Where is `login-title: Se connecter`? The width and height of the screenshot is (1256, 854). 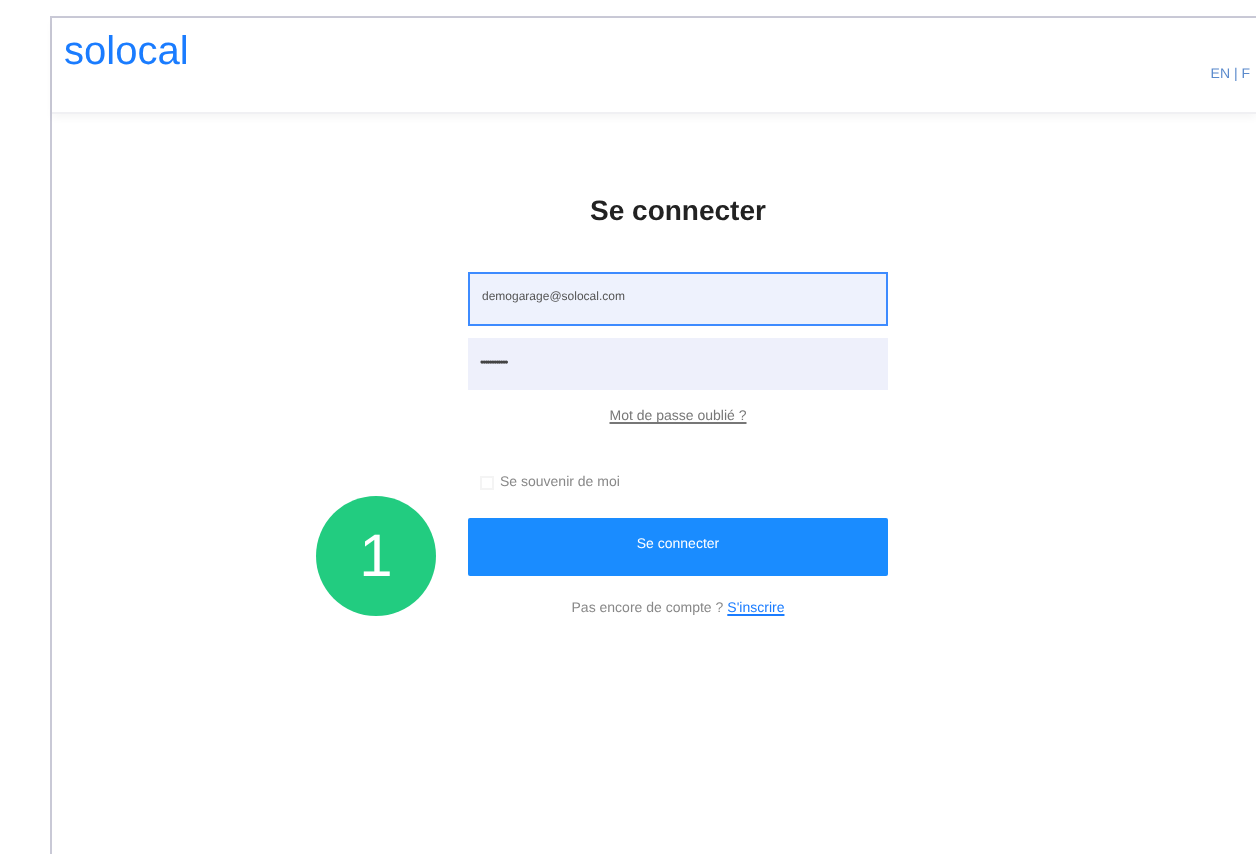 login-title: Se connecter is located at coordinates (678, 211).